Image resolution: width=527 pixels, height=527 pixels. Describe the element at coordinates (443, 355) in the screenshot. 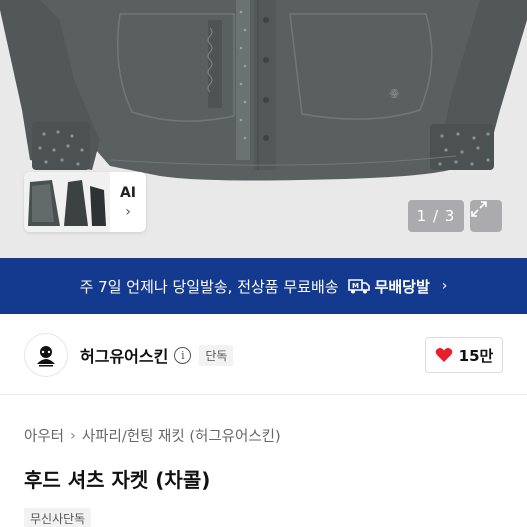

I see `heart-icon` at that location.